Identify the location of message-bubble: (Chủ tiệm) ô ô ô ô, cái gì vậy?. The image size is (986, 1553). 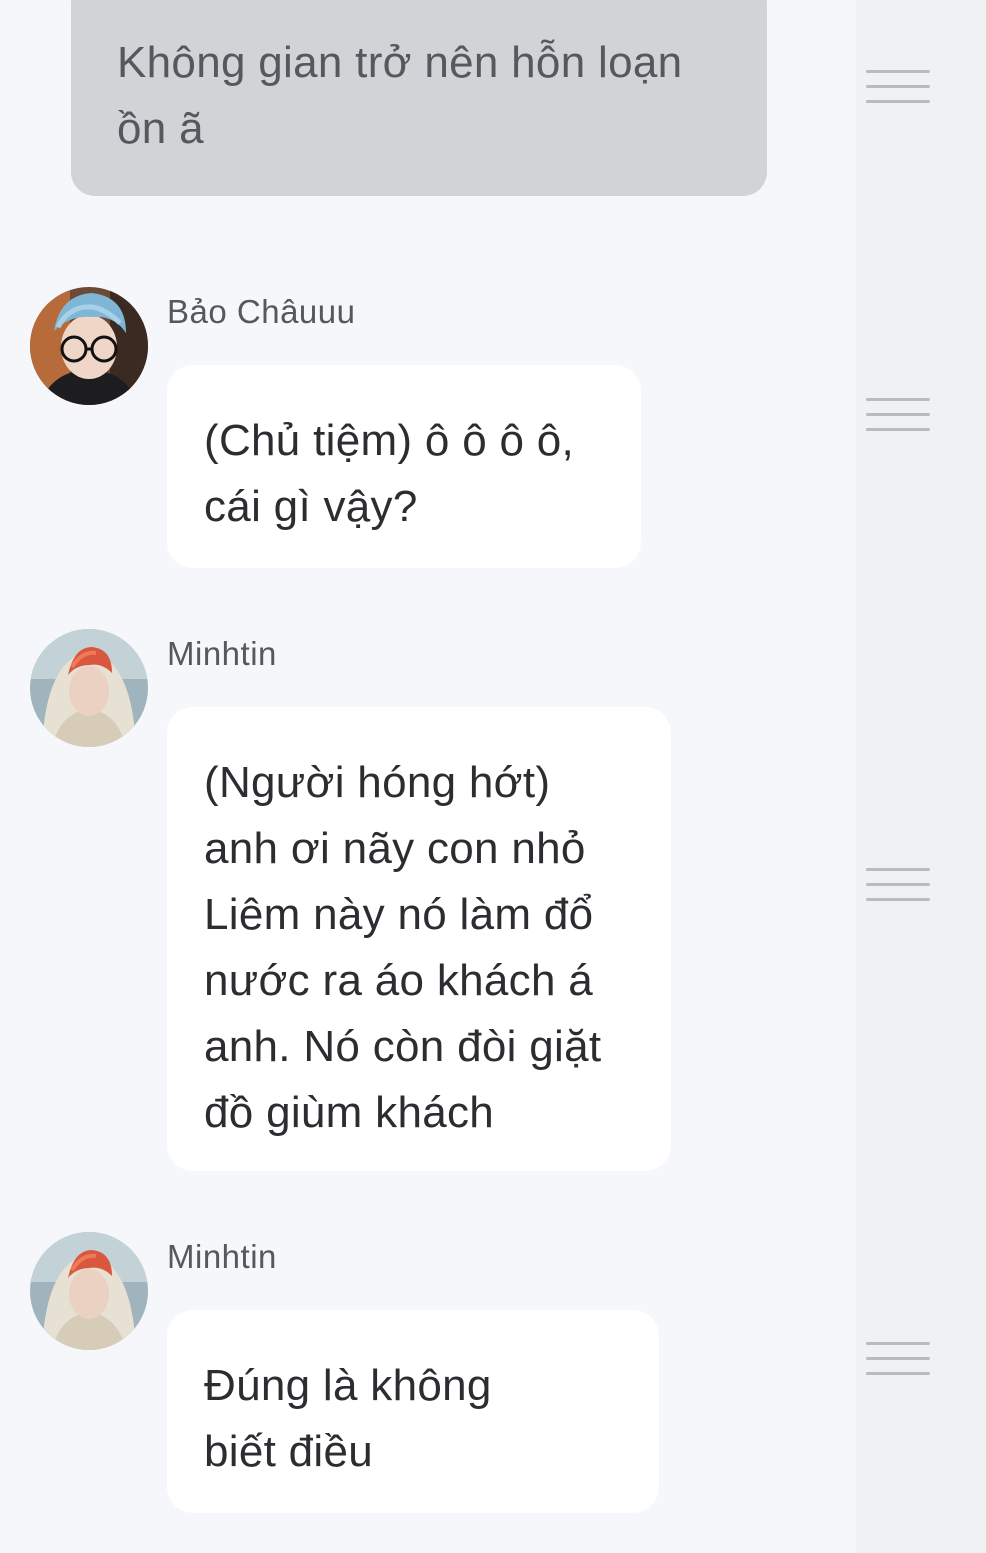
(404, 466).